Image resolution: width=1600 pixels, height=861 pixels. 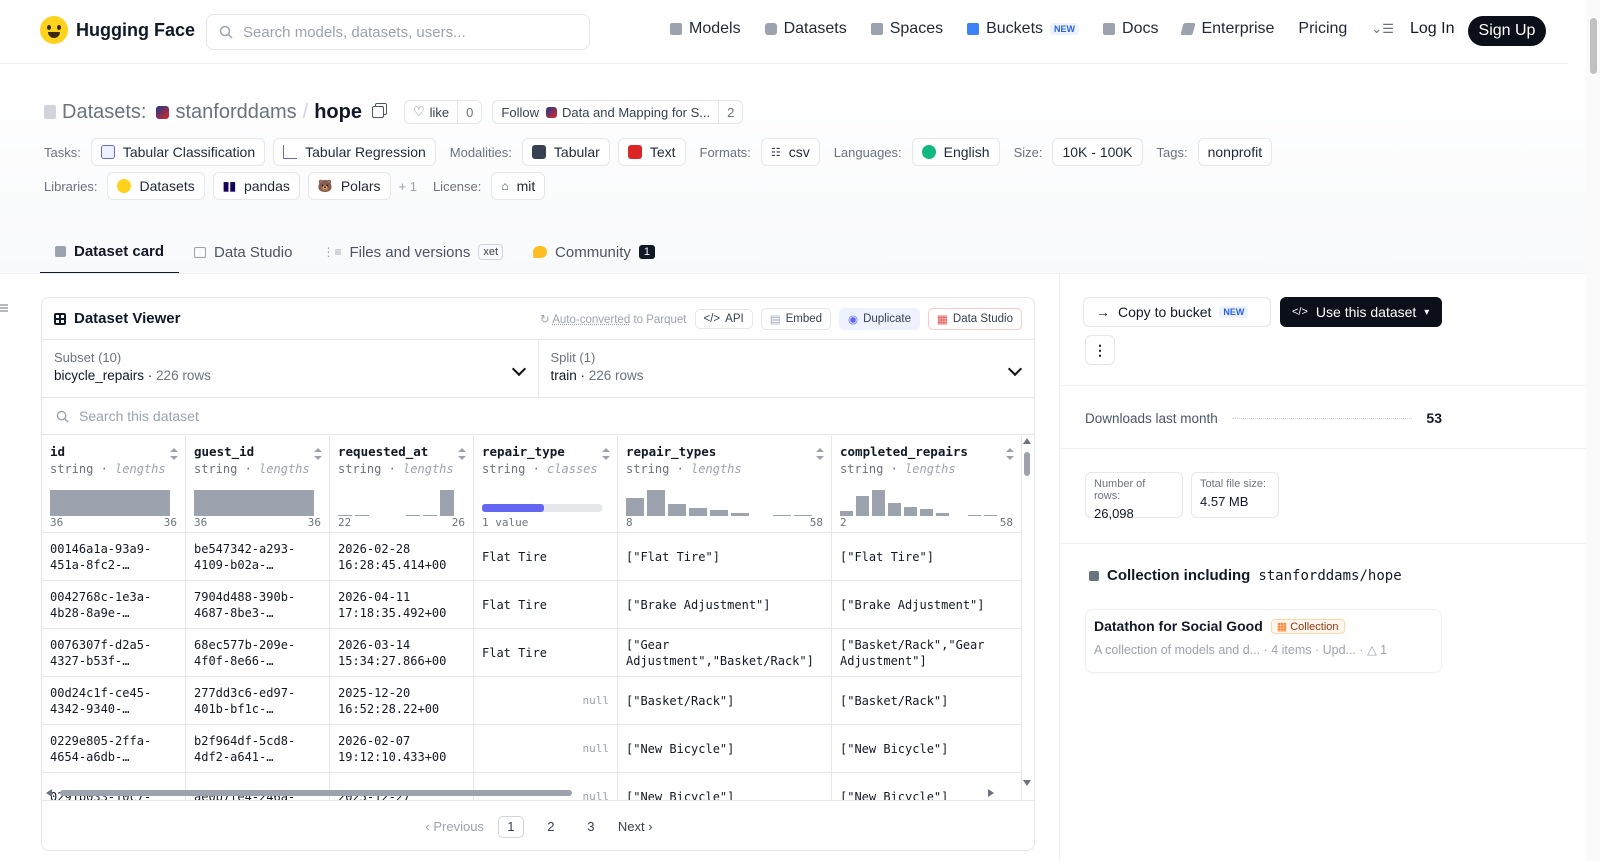 What do you see at coordinates (156, 186) in the screenshot?
I see `tag-datasets-lib: Datasets` at bounding box center [156, 186].